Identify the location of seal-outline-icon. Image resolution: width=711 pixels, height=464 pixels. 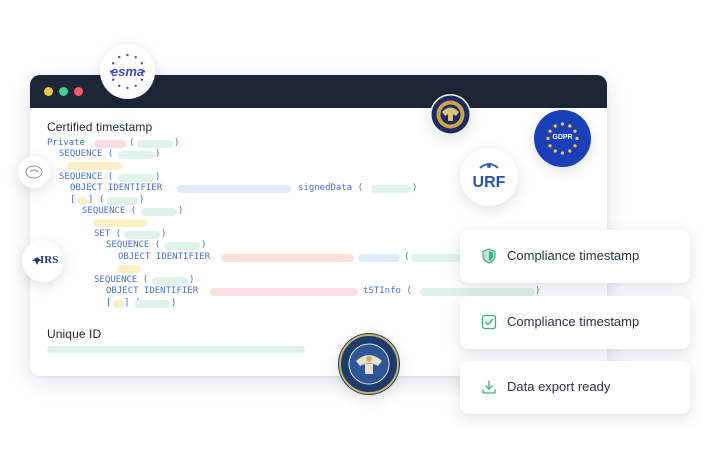
(34, 172).